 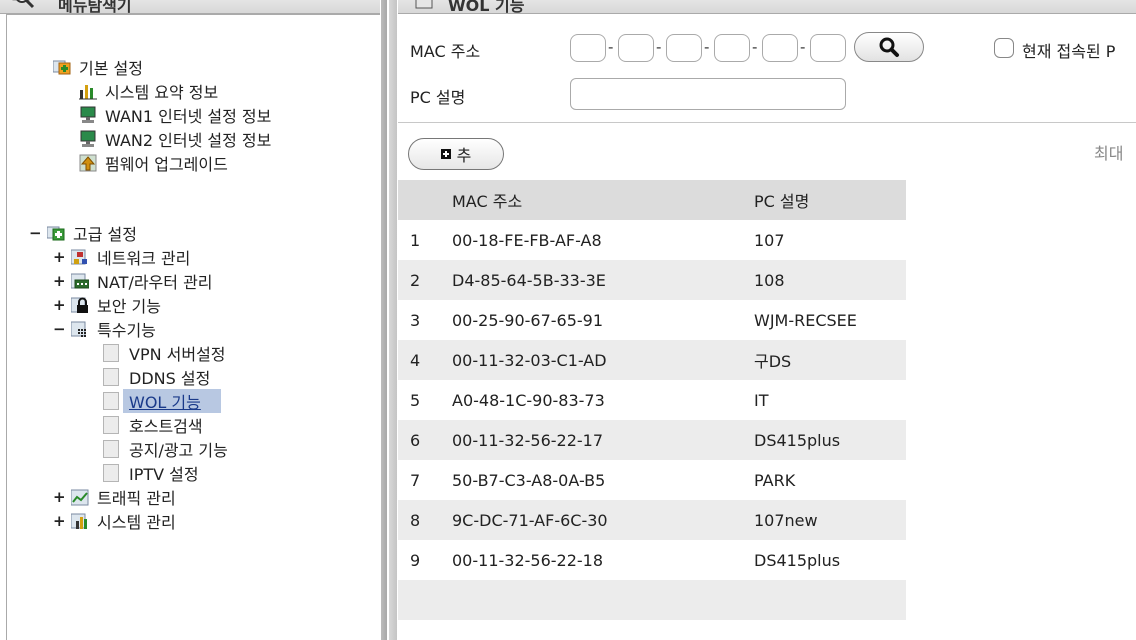 What do you see at coordinates (529, 280) in the screenshot?
I see `row-mac-address: D4-85-64-5B-33-3E` at bounding box center [529, 280].